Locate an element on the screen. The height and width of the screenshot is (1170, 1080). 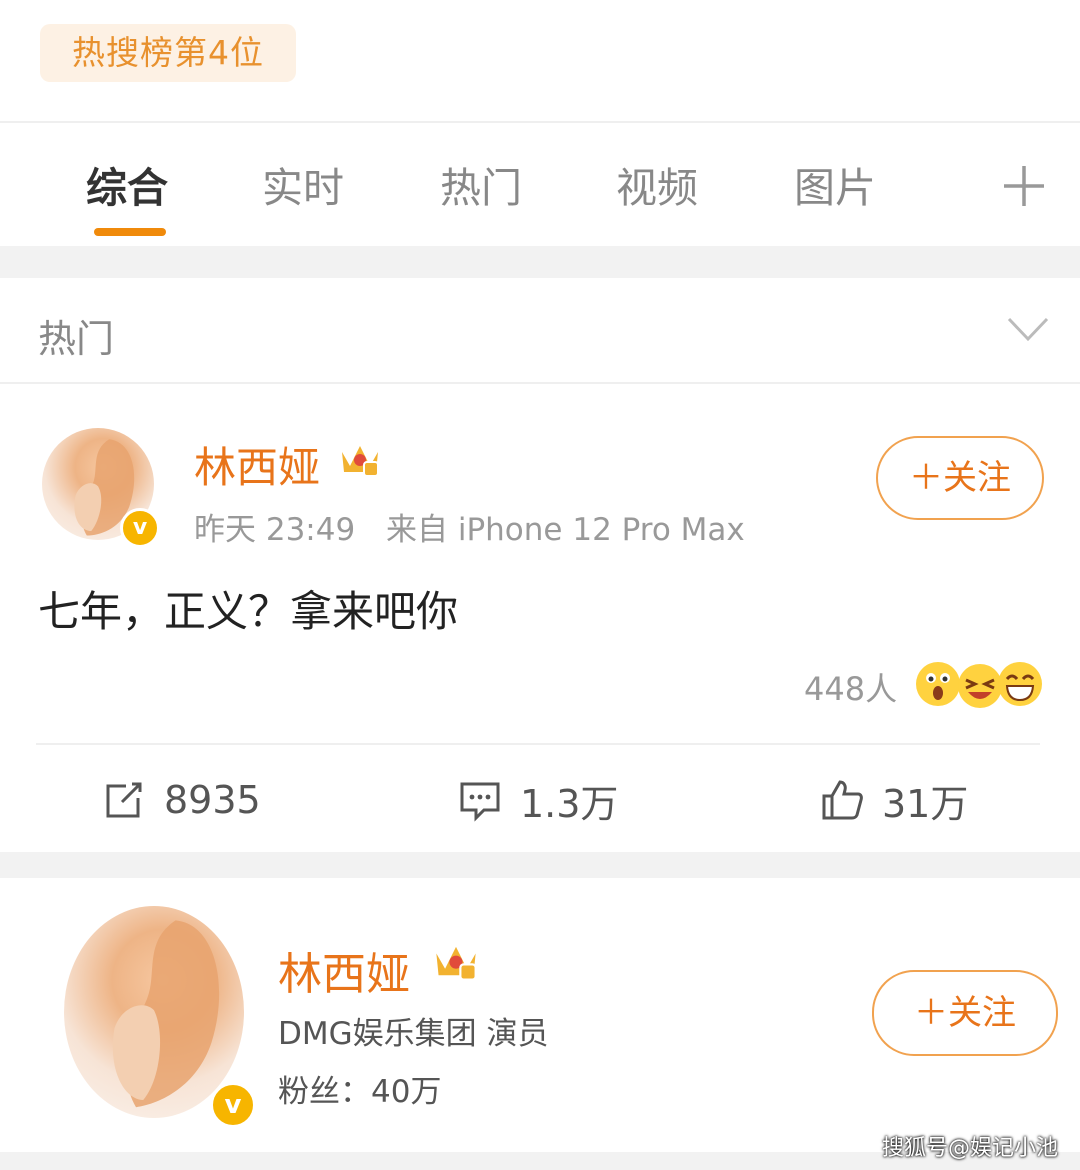
tab-images: 图片 is located at coordinates (835, 188).